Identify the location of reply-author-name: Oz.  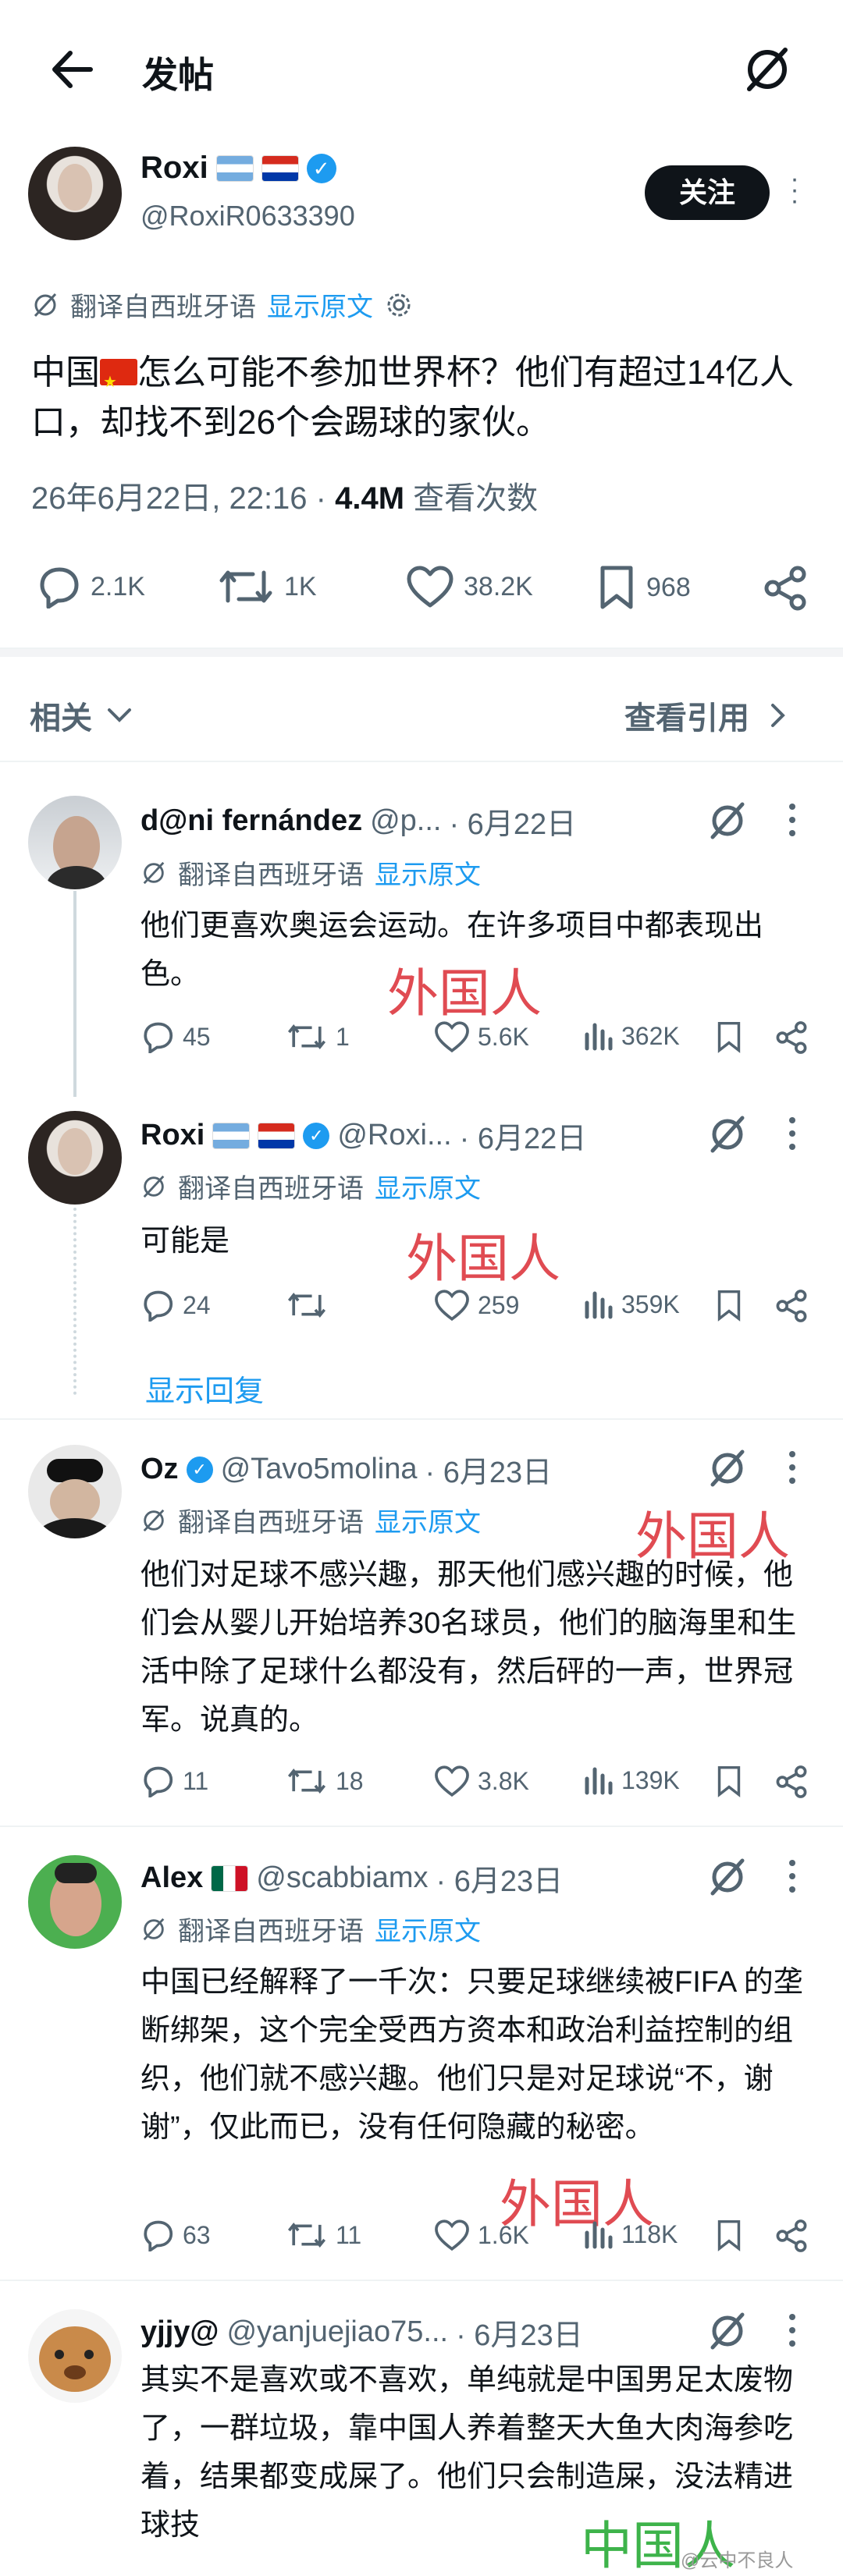
(160, 1469).